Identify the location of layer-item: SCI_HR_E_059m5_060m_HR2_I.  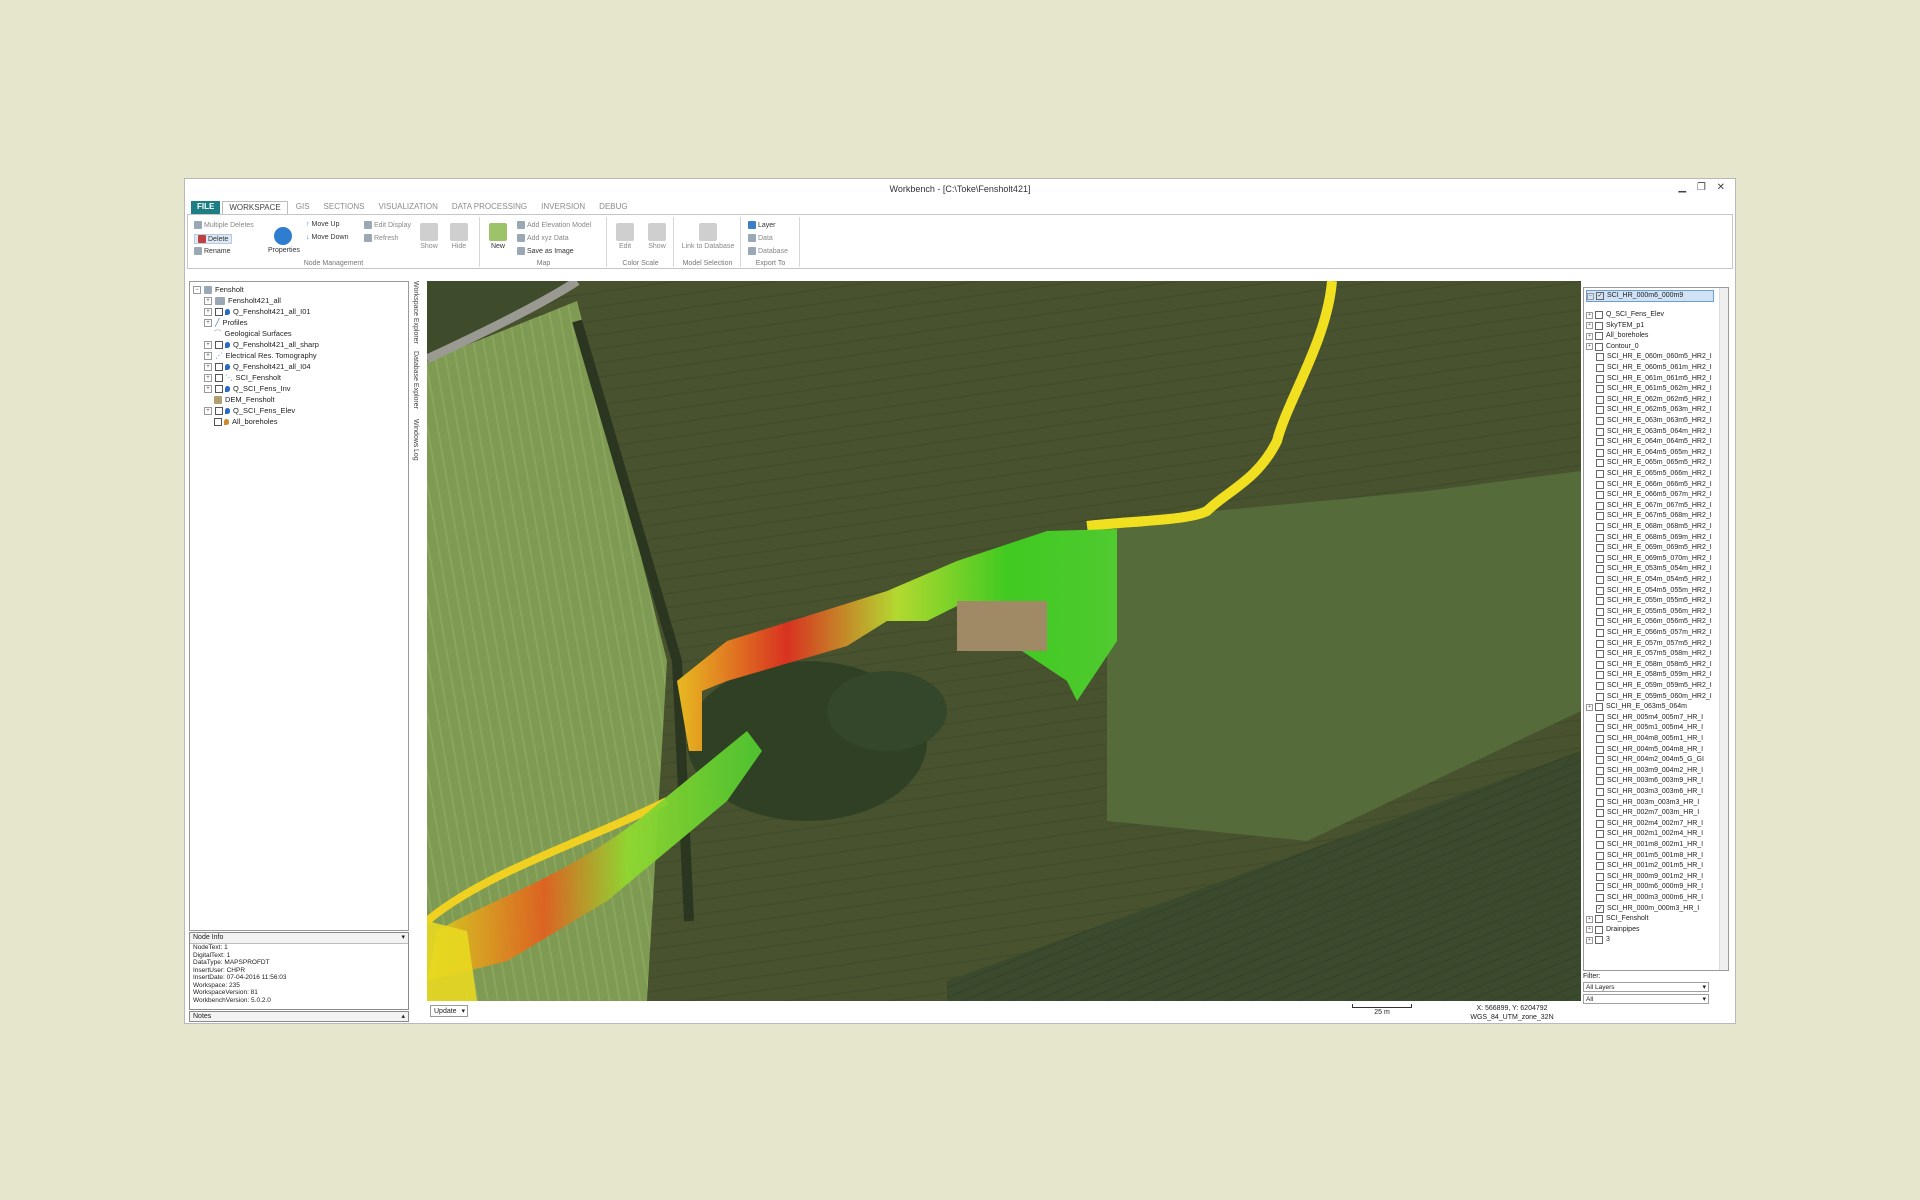
(1654, 697).